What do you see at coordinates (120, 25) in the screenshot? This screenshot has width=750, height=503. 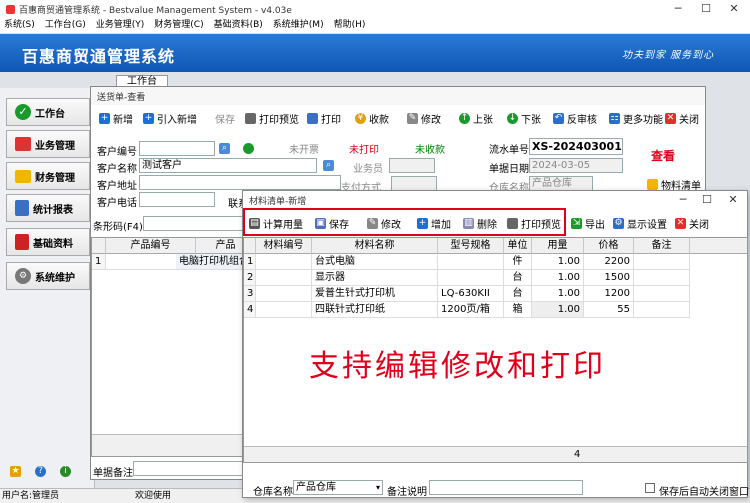 I see `menu-business: 业务管理(Y)` at bounding box center [120, 25].